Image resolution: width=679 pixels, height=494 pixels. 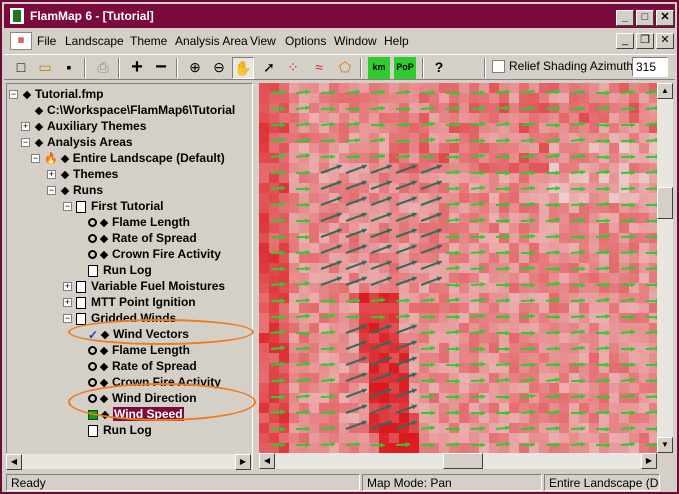 What do you see at coordinates (21, 41) in the screenshot?
I see `document-icon: ▦` at bounding box center [21, 41].